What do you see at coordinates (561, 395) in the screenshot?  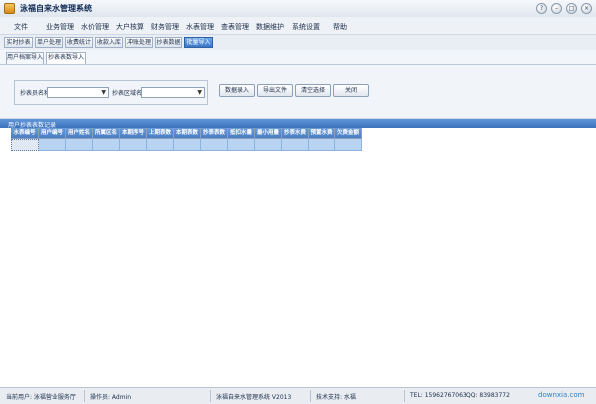 I see `brand-watermark: downxia.com` at bounding box center [561, 395].